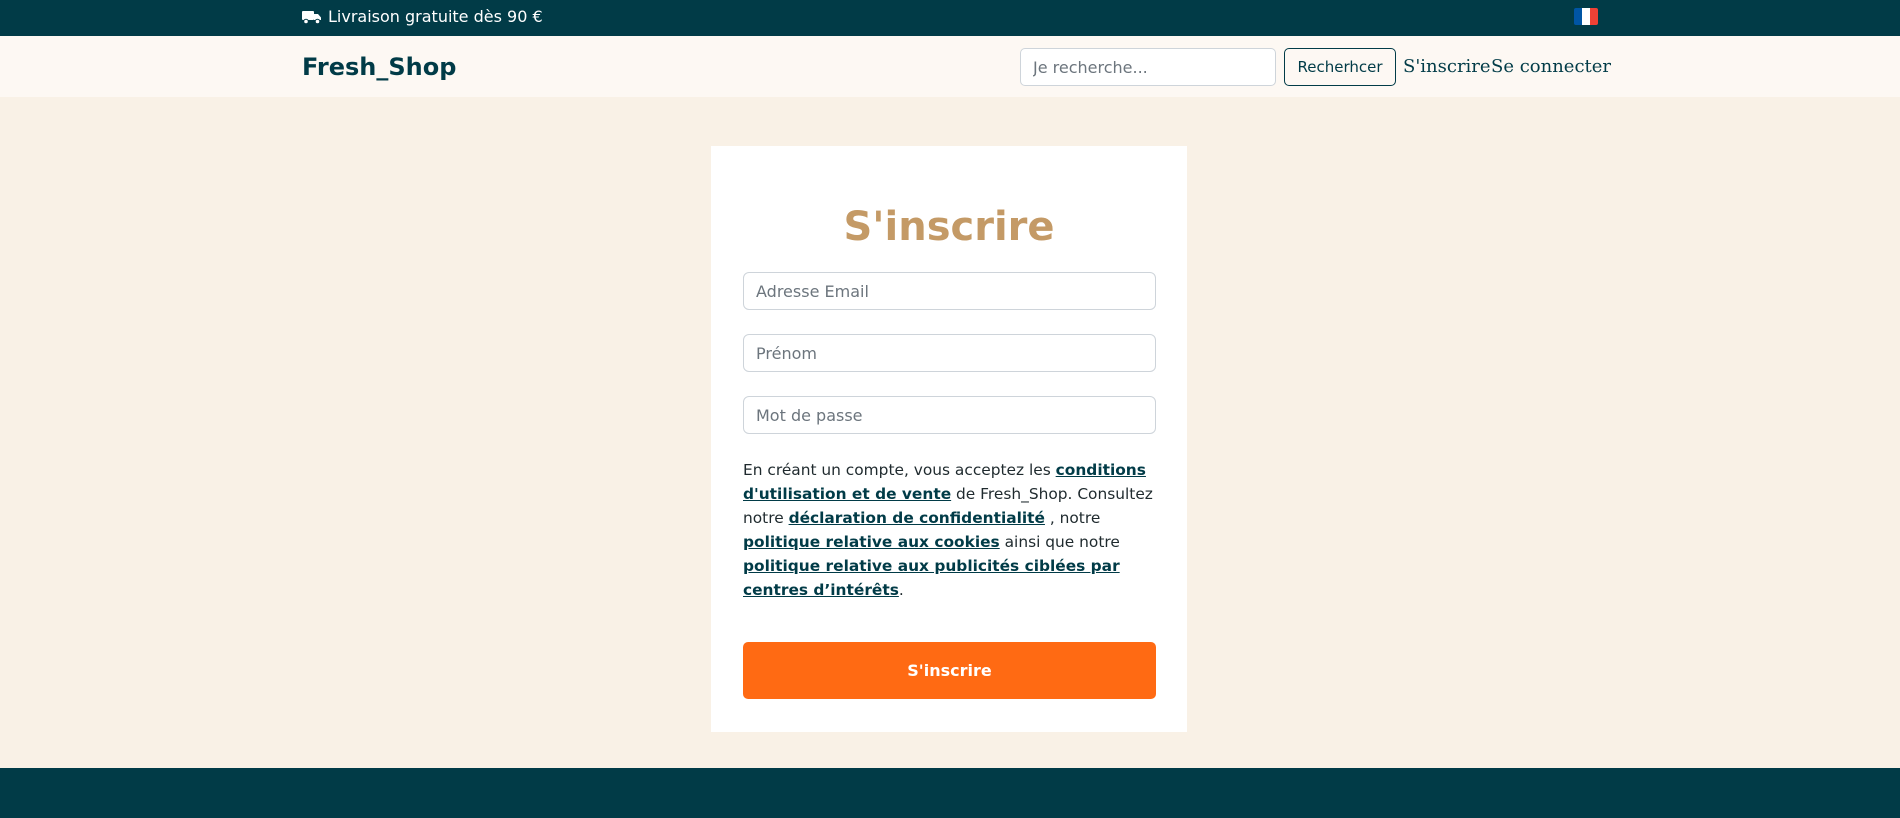 This screenshot has height=818, width=1900. What do you see at coordinates (1072, 518) in the screenshot?
I see `legal-text-3: , notre` at bounding box center [1072, 518].